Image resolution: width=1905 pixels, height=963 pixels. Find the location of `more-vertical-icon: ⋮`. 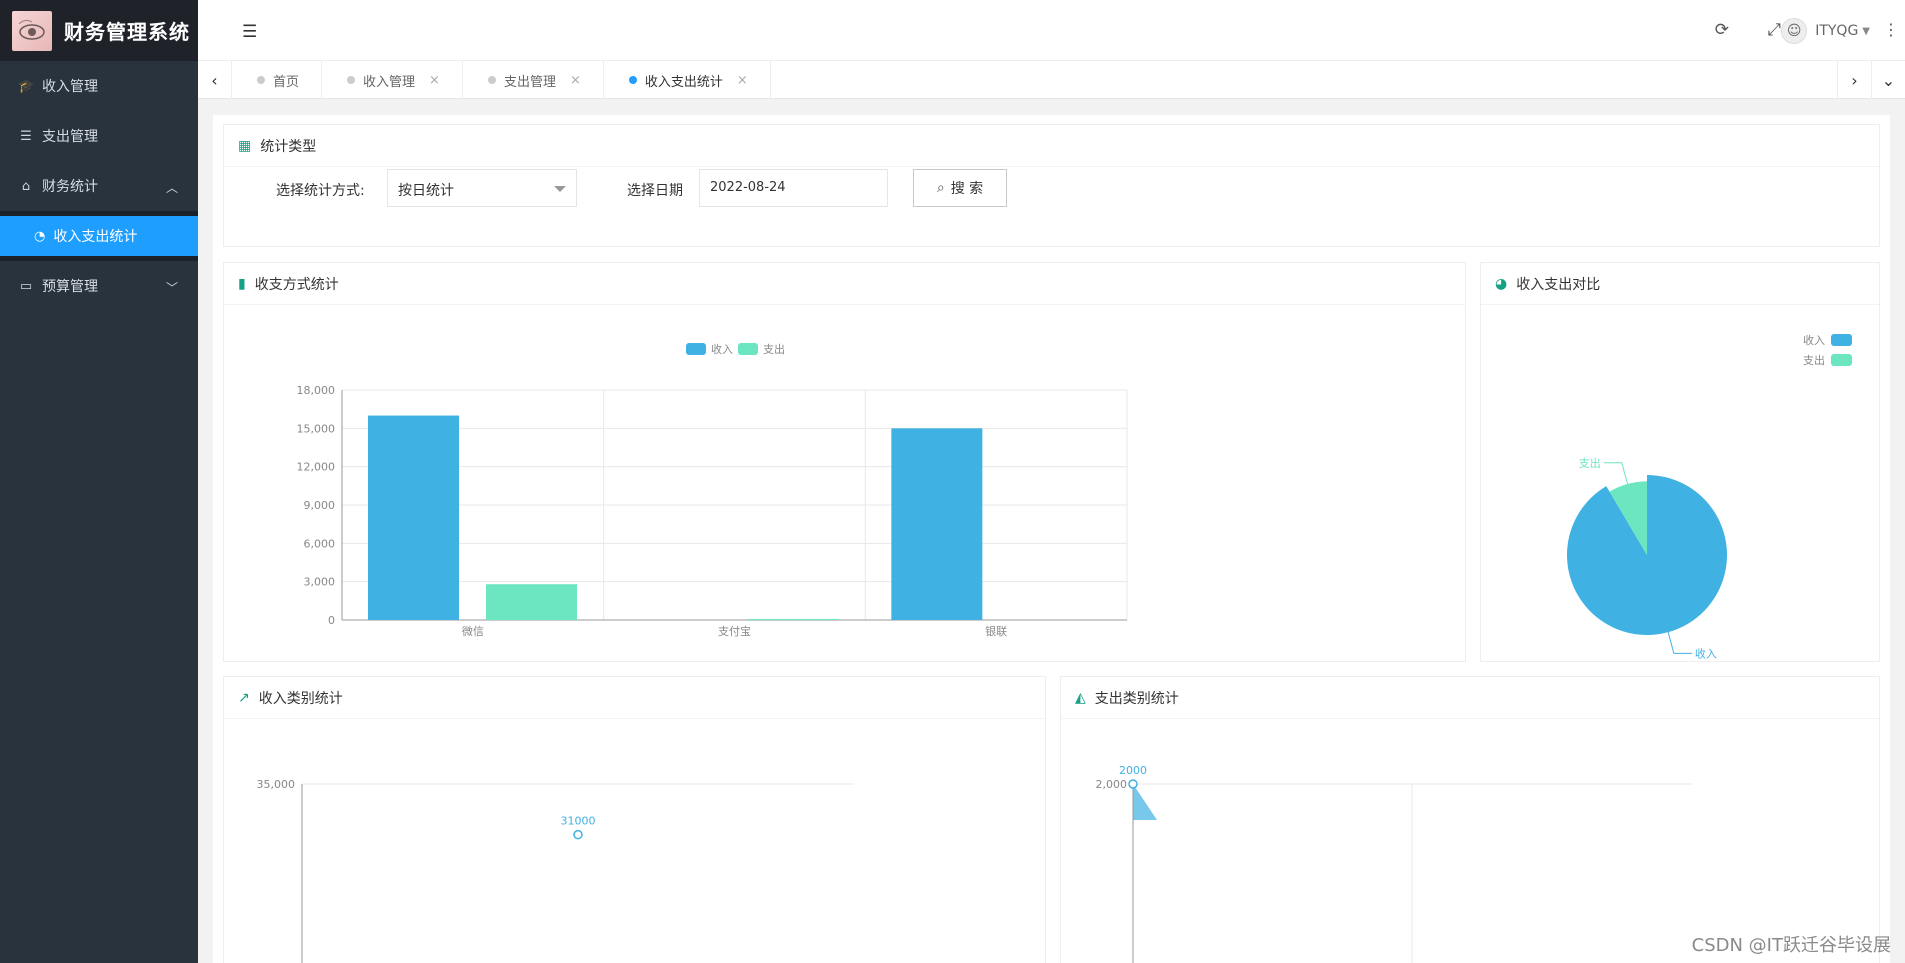

more-vertical-icon: ⋮ is located at coordinates (1891, 29).